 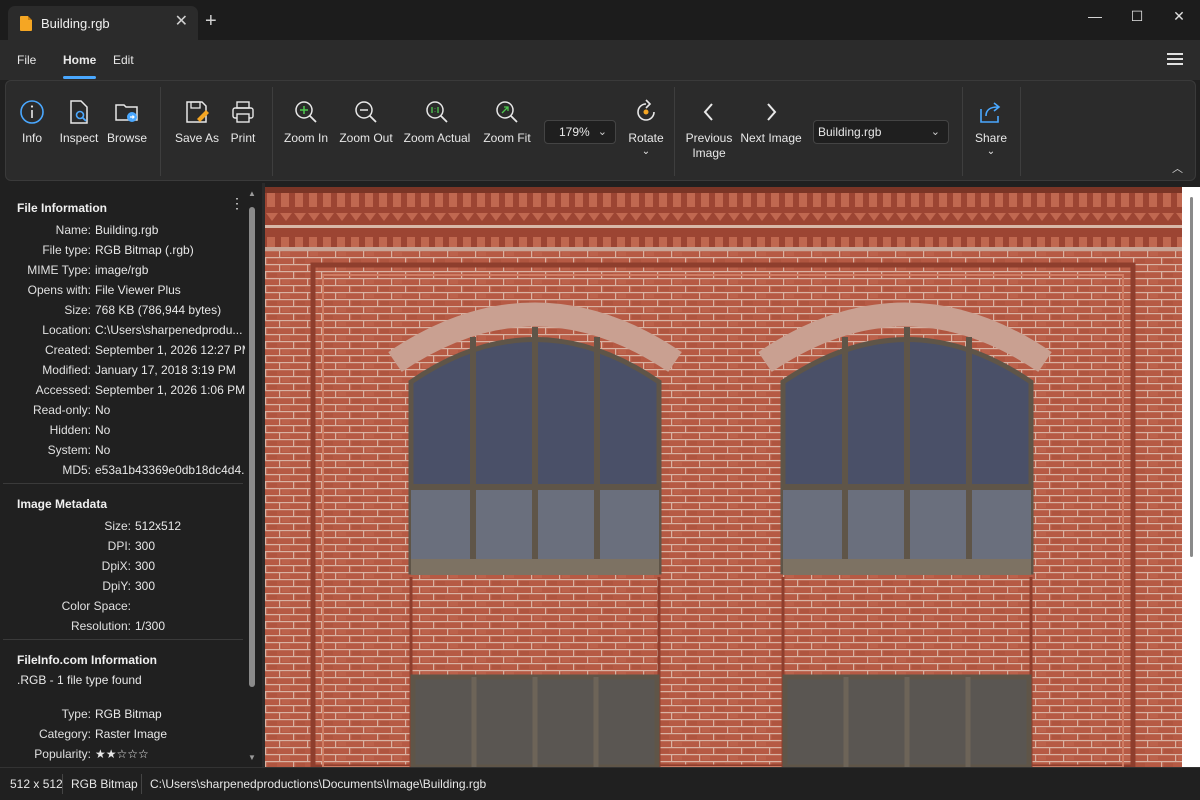 I want to click on info-icon, so click(x=32, y=112).